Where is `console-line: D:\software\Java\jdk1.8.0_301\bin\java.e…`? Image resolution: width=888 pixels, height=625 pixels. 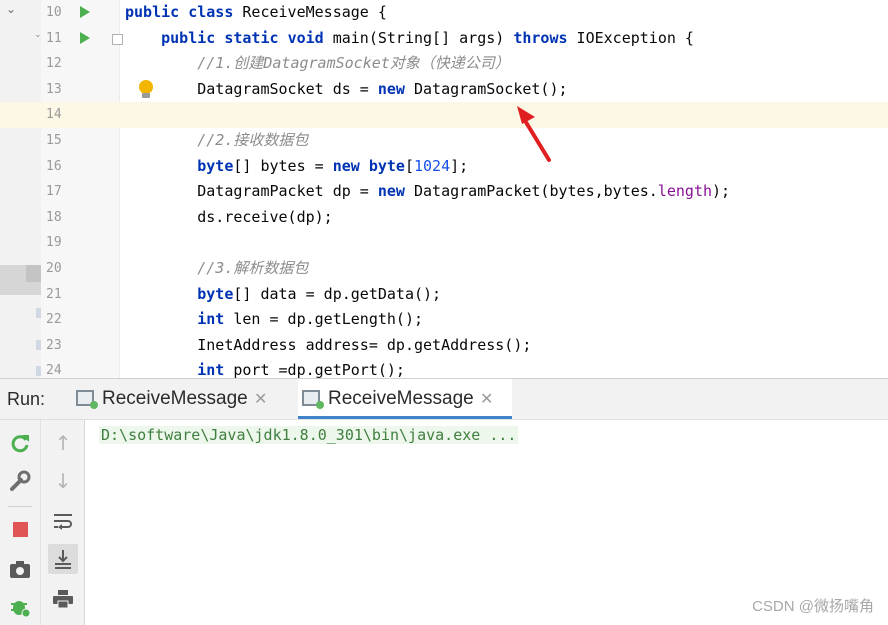
console-line: D:\software\Java\jdk1.8.0_301\bin\java.e… is located at coordinates (309, 435).